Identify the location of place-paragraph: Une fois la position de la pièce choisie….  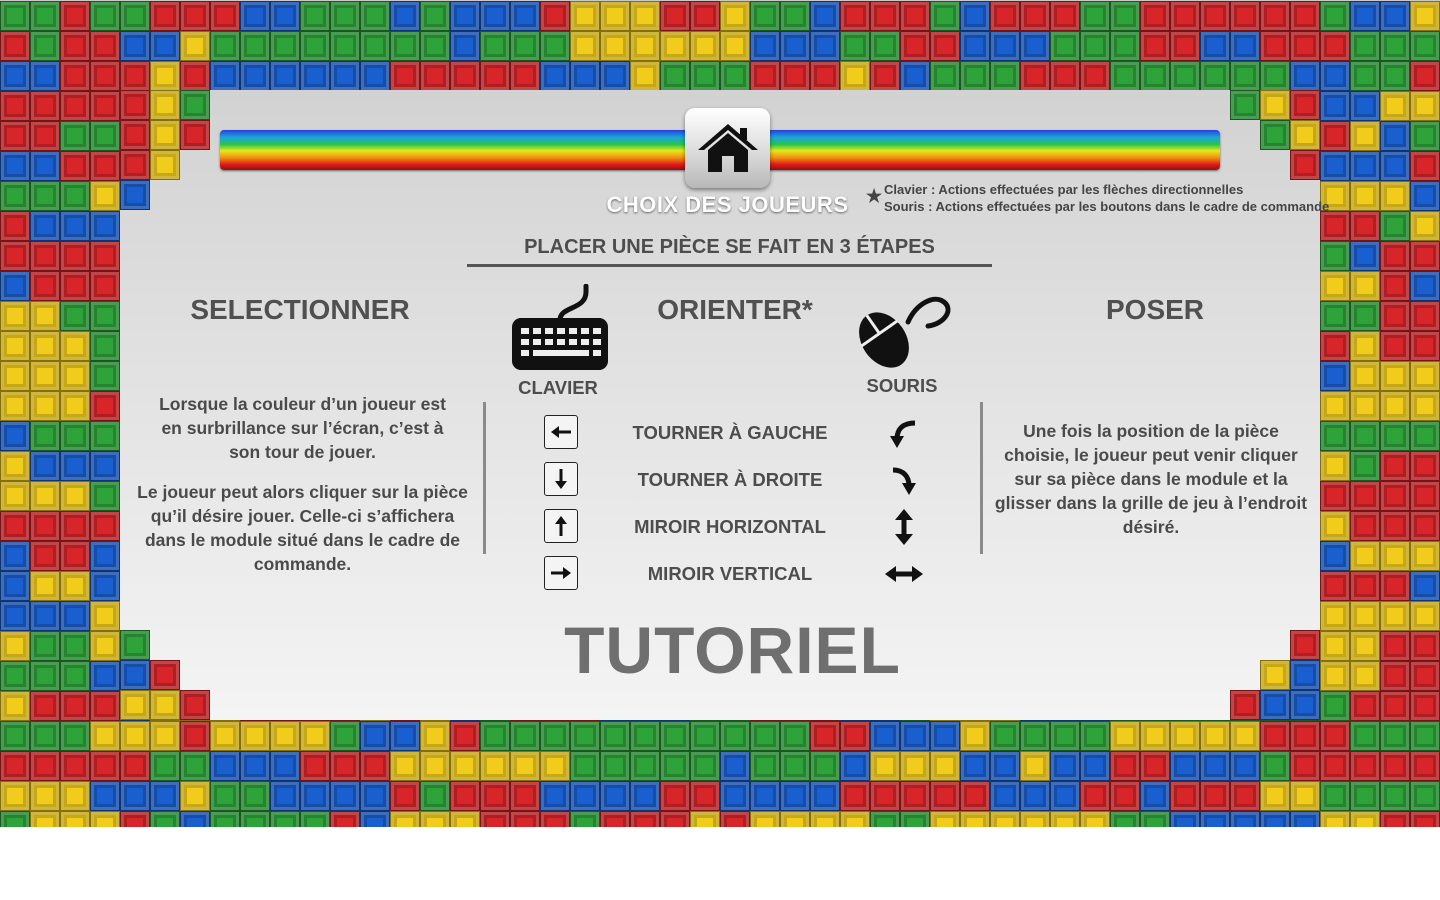
(1151, 479).